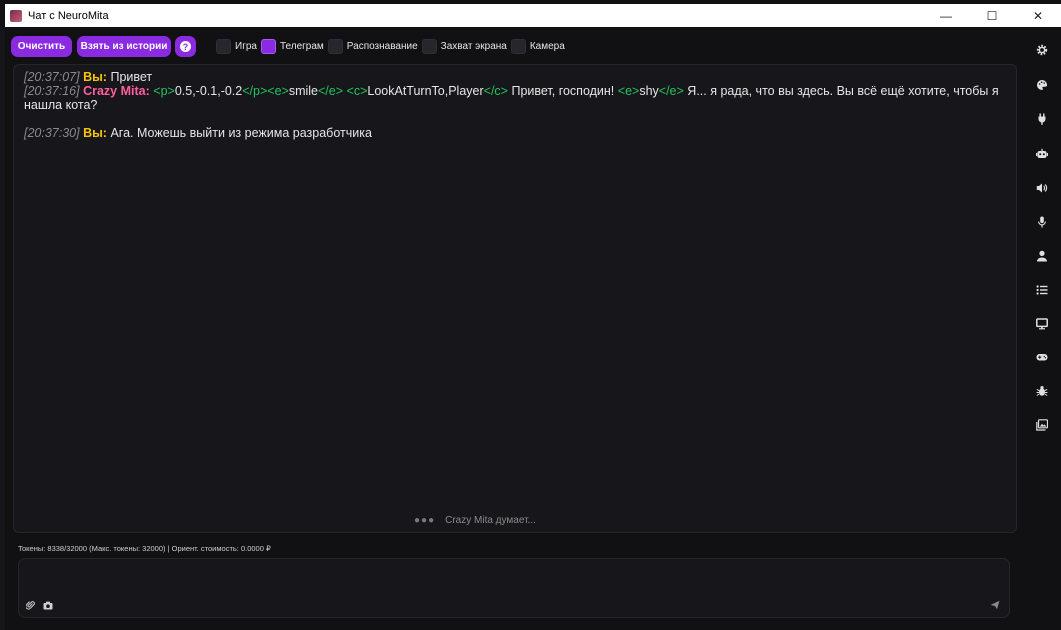 This screenshot has height=630, width=1061. What do you see at coordinates (515, 77) in the screenshot?
I see `chat-message: [20:37:07] Вы: Привет` at bounding box center [515, 77].